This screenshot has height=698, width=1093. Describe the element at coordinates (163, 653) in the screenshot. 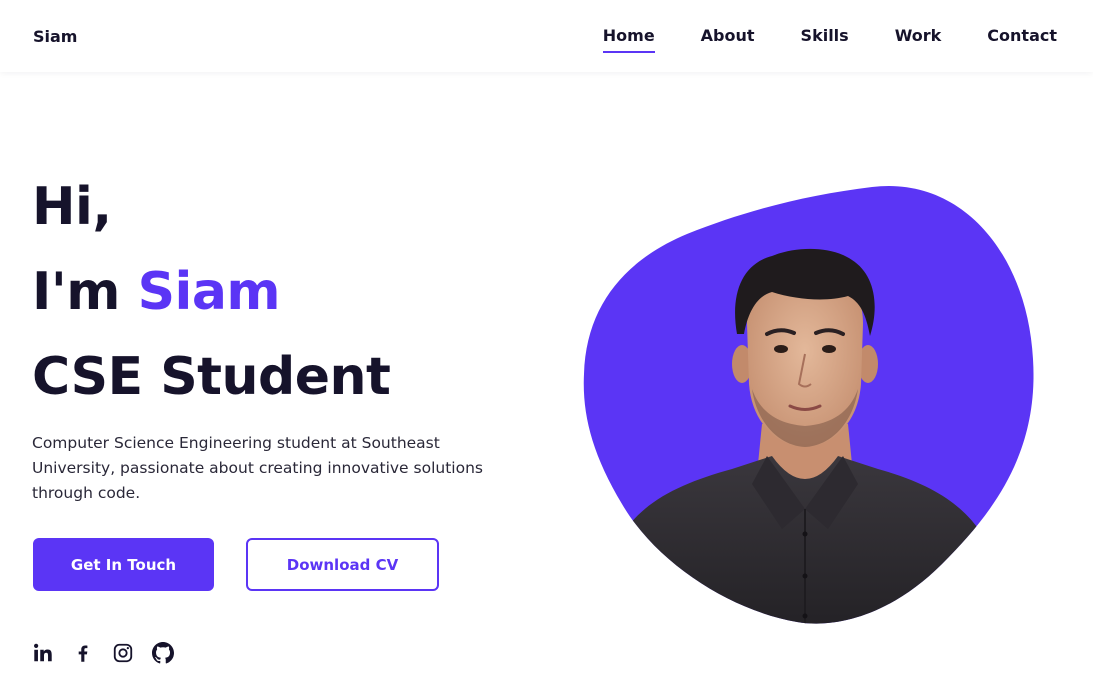

I see `github-icon` at that location.